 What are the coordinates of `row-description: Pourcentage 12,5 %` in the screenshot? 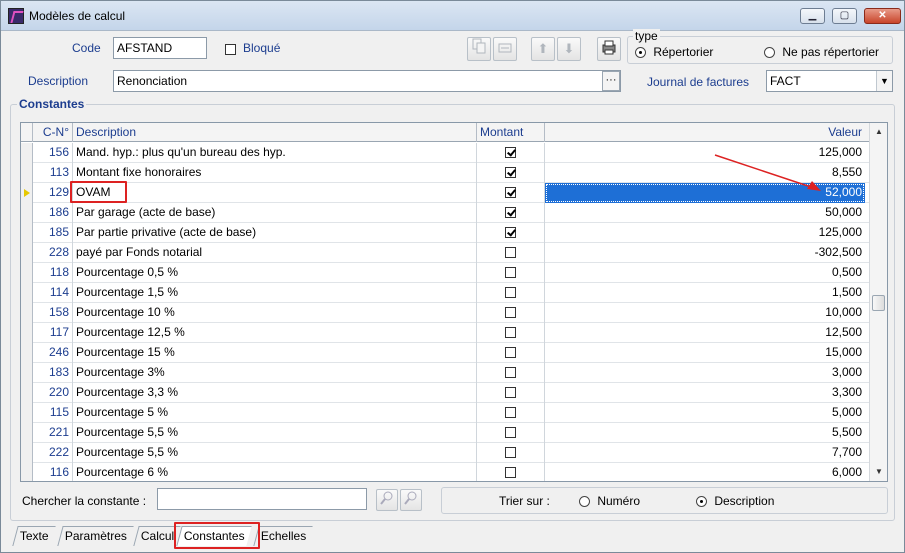 It's located at (275, 333).